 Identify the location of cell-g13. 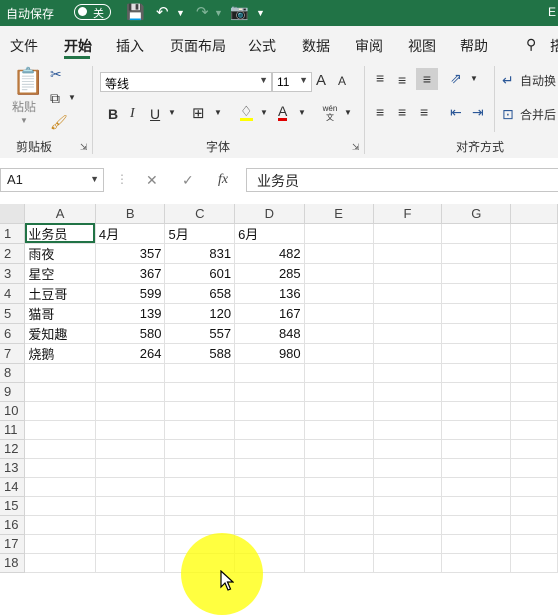
(476, 468).